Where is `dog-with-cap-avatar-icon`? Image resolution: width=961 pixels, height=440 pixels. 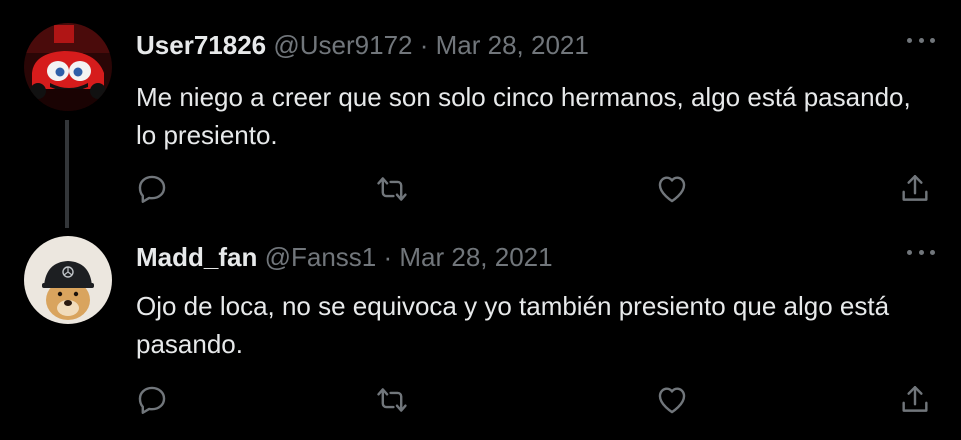 dog-with-cap-avatar-icon is located at coordinates (68, 280).